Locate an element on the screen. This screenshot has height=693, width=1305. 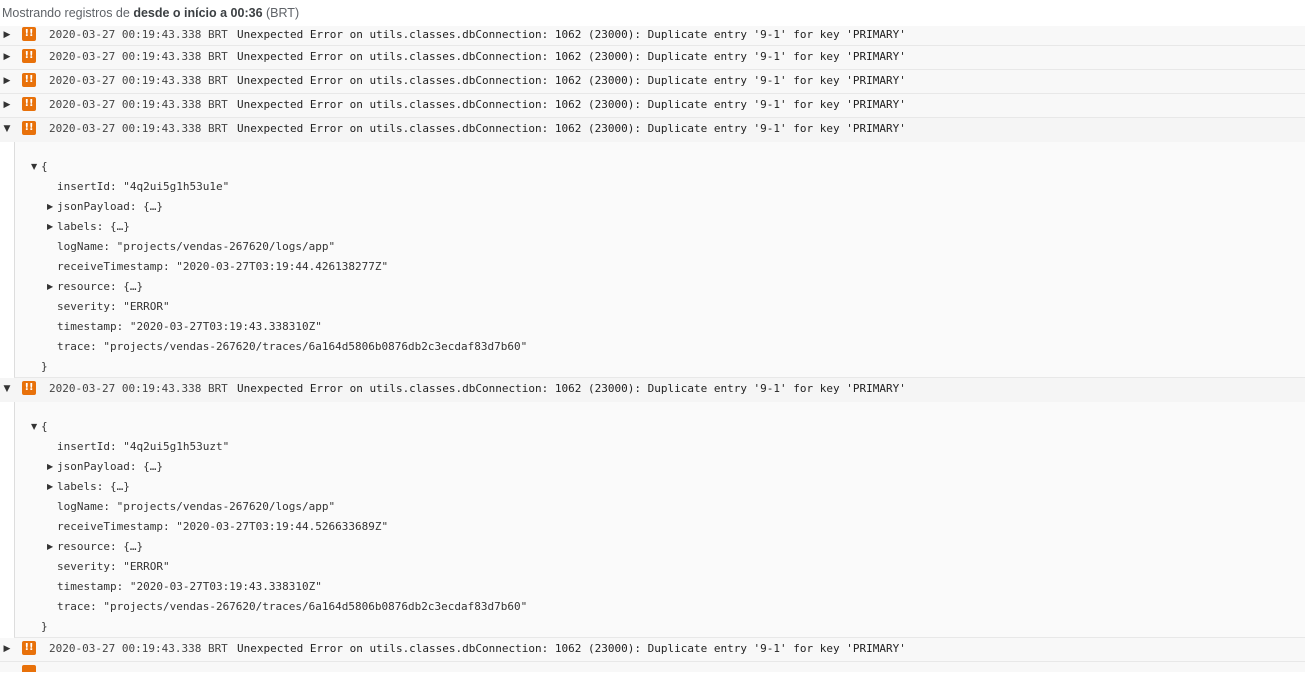
header-suffix: (BRT) is located at coordinates (281, 13).